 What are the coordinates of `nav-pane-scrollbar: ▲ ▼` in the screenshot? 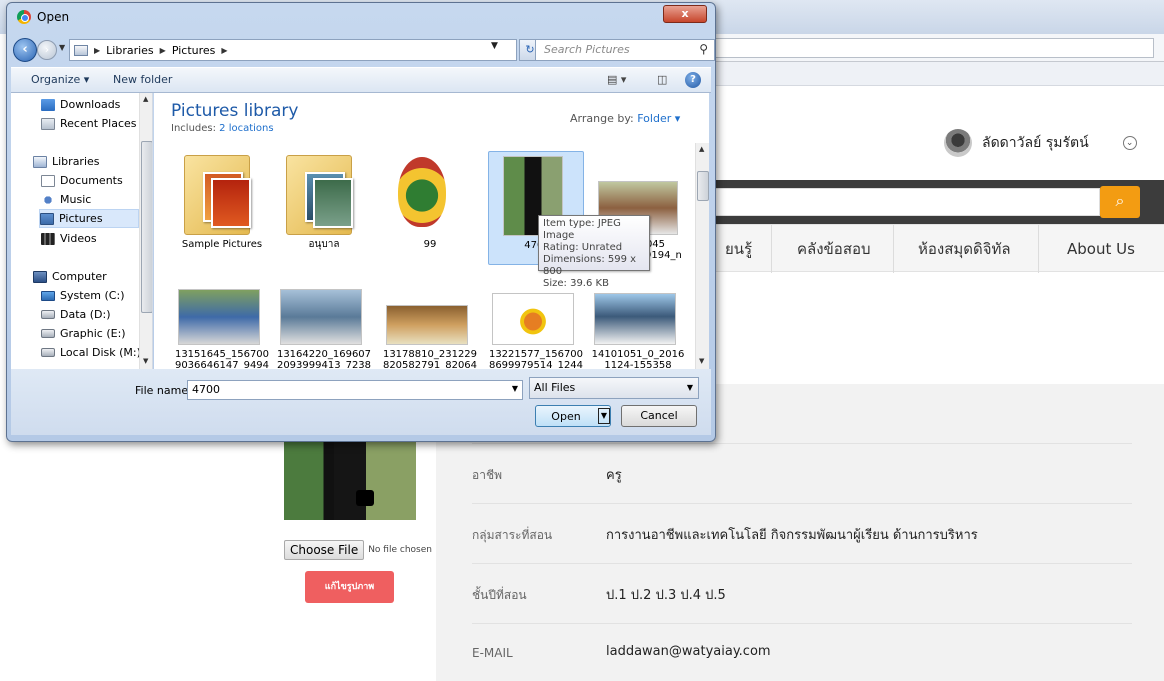 It's located at (145, 231).